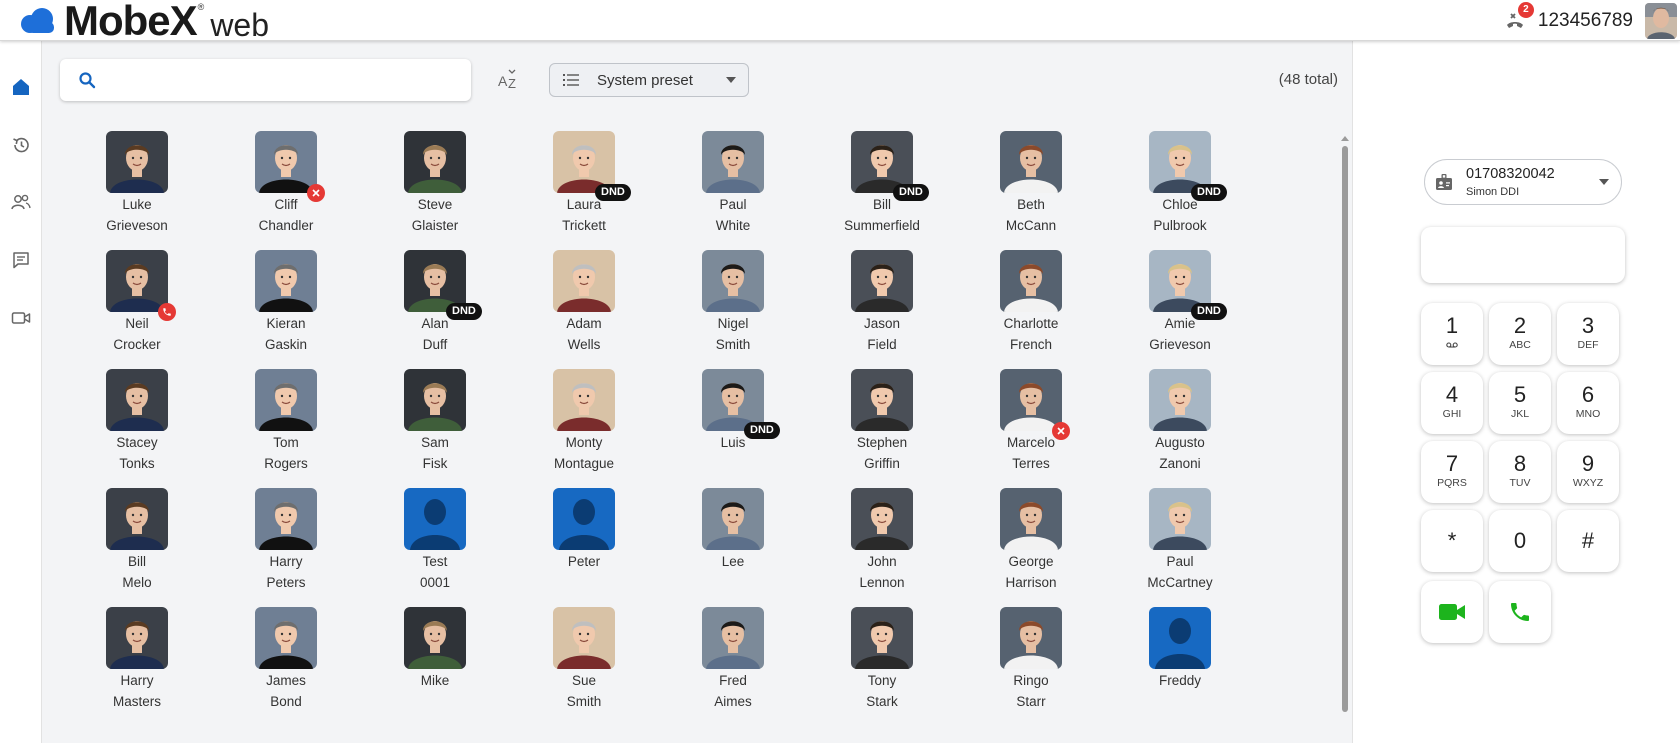 The width and height of the screenshot is (1680, 743). Describe the element at coordinates (286, 183) in the screenshot. I see `contact-card: Cliff Chandler` at that location.